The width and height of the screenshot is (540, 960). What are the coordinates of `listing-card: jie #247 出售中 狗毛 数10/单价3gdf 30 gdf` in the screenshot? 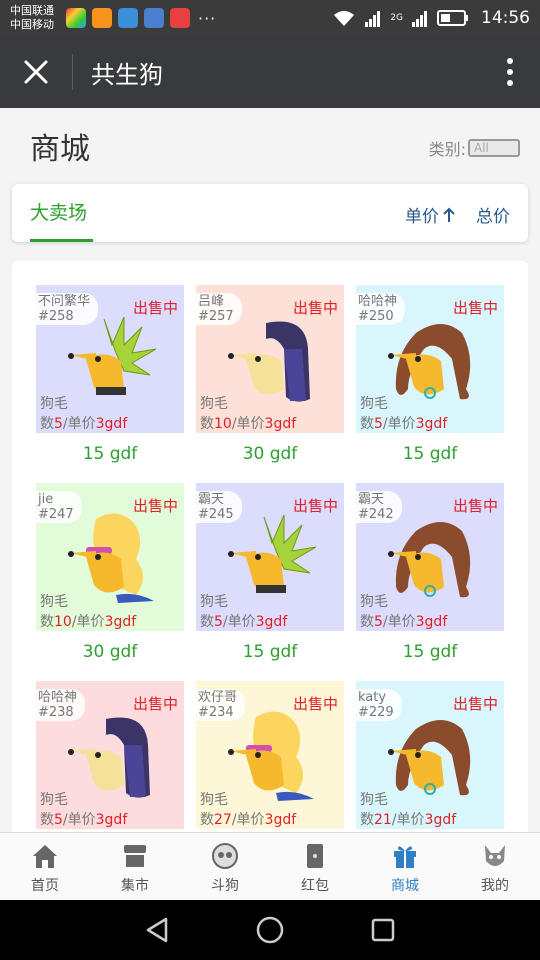 It's located at (110, 582).